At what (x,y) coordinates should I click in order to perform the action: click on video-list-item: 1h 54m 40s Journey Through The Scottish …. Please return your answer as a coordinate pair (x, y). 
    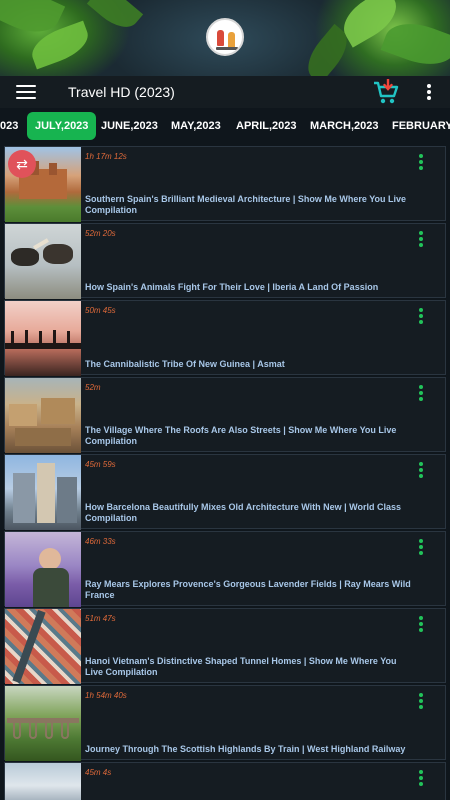
    Looking at the image, I should click on (225, 723).